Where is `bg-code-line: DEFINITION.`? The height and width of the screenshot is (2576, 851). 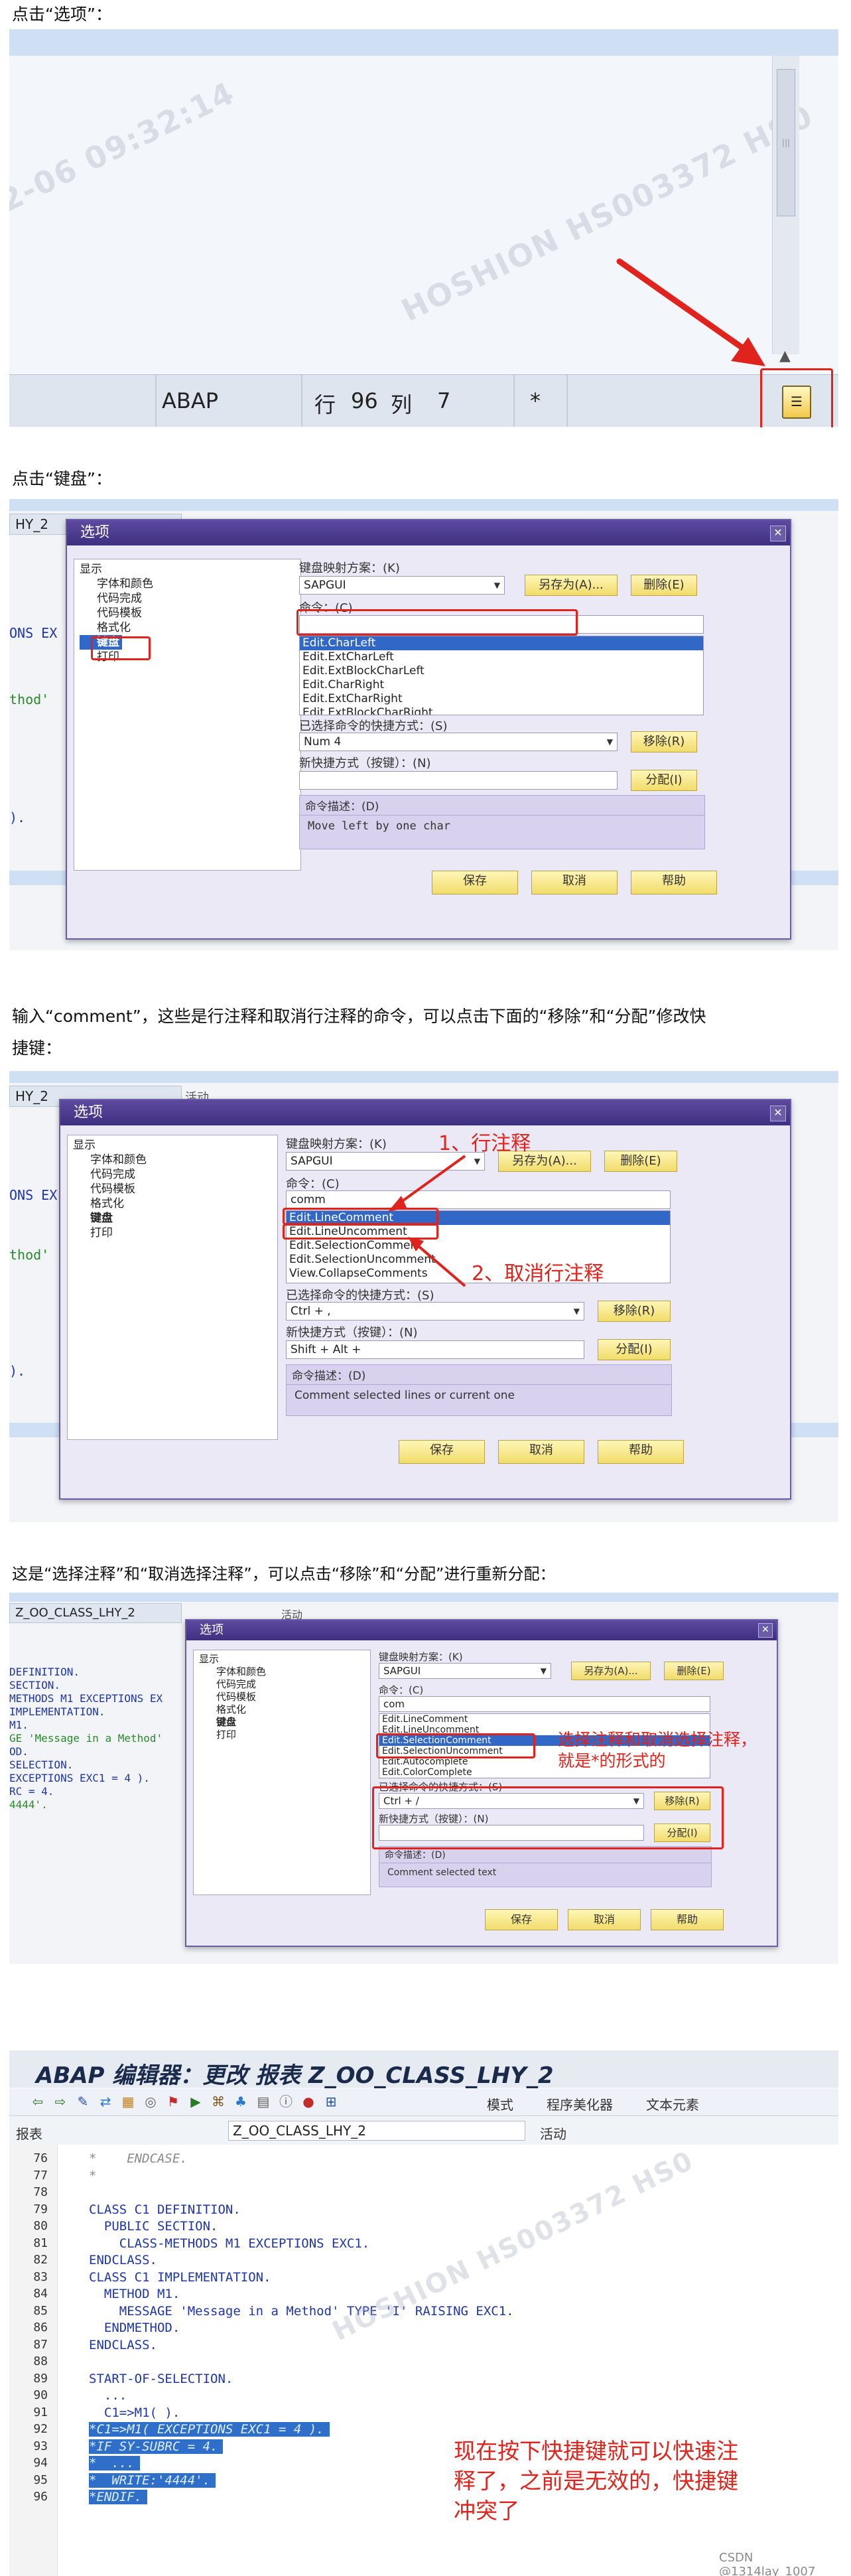 bg-code-line: DEFINITION. is located at coordinates (44, 1672).